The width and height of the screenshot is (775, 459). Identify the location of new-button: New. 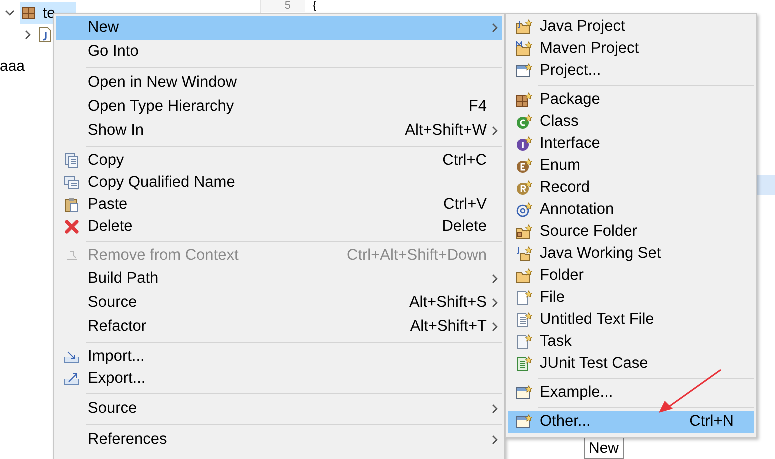
(604, 448).